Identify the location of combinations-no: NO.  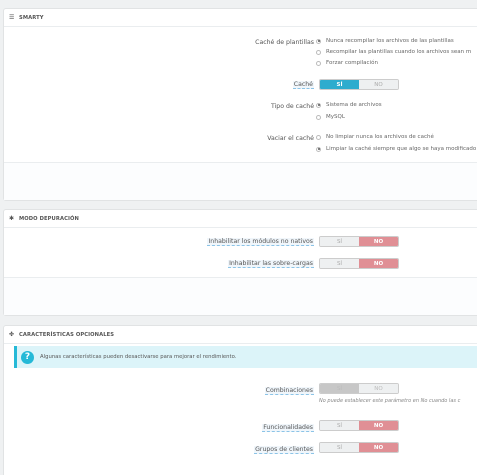
(378, 388).